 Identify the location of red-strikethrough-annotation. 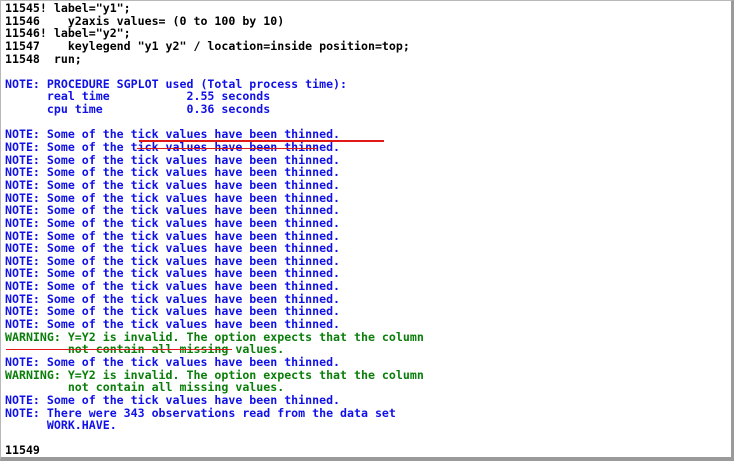
(227, 148).